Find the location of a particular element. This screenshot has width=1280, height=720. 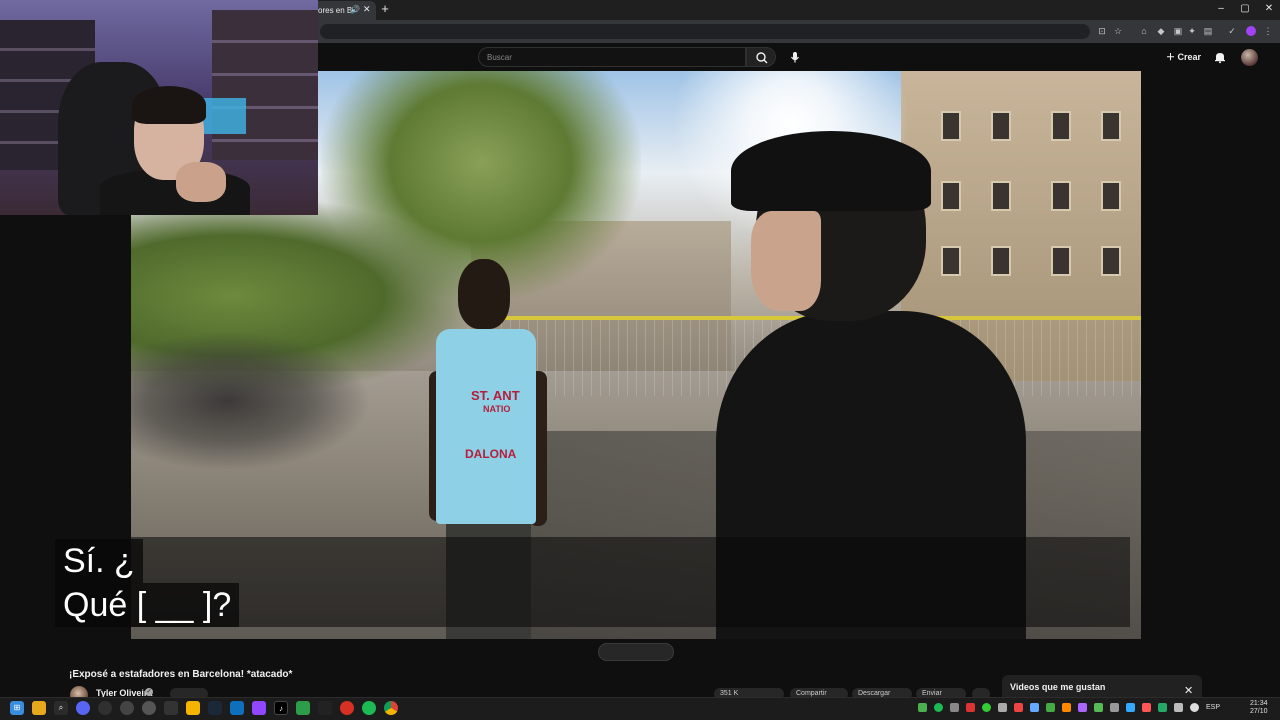

caption-line: Qué [ __ ]? is located at coordinates (147, 605).